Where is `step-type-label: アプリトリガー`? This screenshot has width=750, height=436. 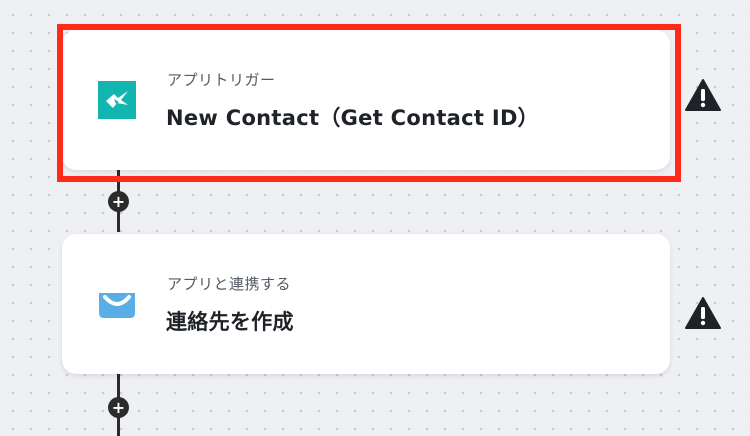 step-type-label: アプリトリガー is located at coordinates (221, 80).